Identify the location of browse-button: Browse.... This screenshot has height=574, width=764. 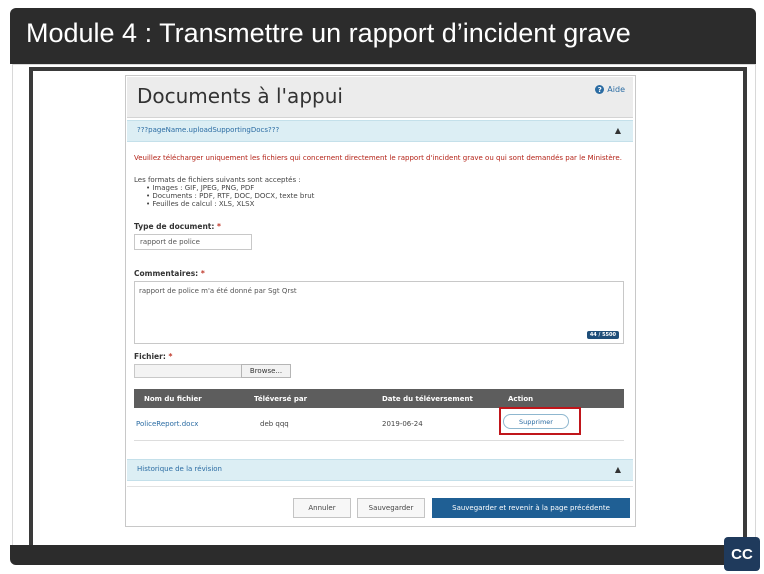
(266, 371).